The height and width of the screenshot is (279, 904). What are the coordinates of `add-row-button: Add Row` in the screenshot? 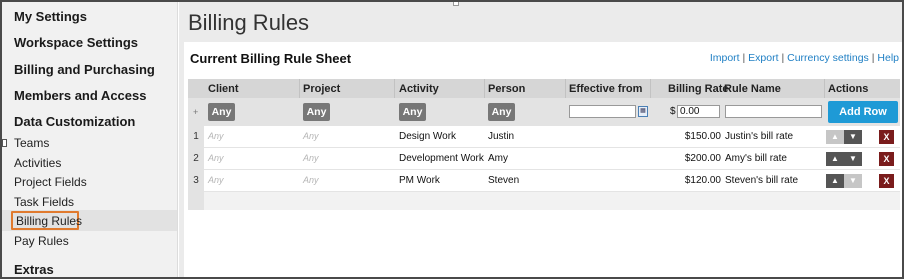 It's located at (863, 112).